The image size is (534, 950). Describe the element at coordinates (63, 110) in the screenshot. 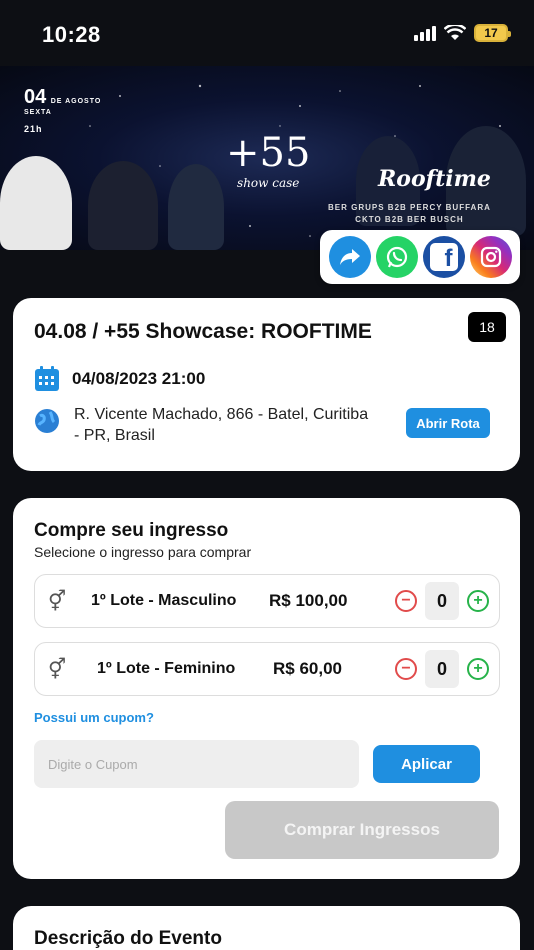

I see `banner-date: 04 DE AGOSTO SEXTA 21h` at that location.